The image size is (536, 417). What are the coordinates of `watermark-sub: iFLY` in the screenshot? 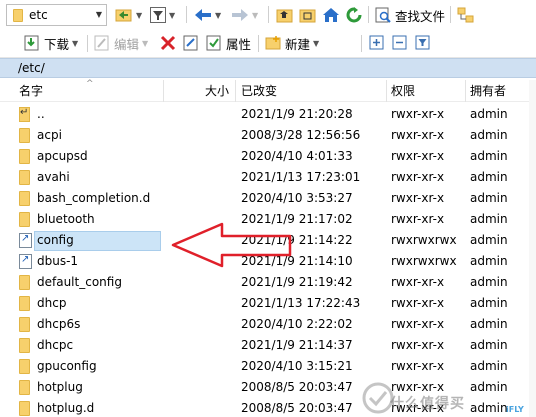 It's located at (515, 409).